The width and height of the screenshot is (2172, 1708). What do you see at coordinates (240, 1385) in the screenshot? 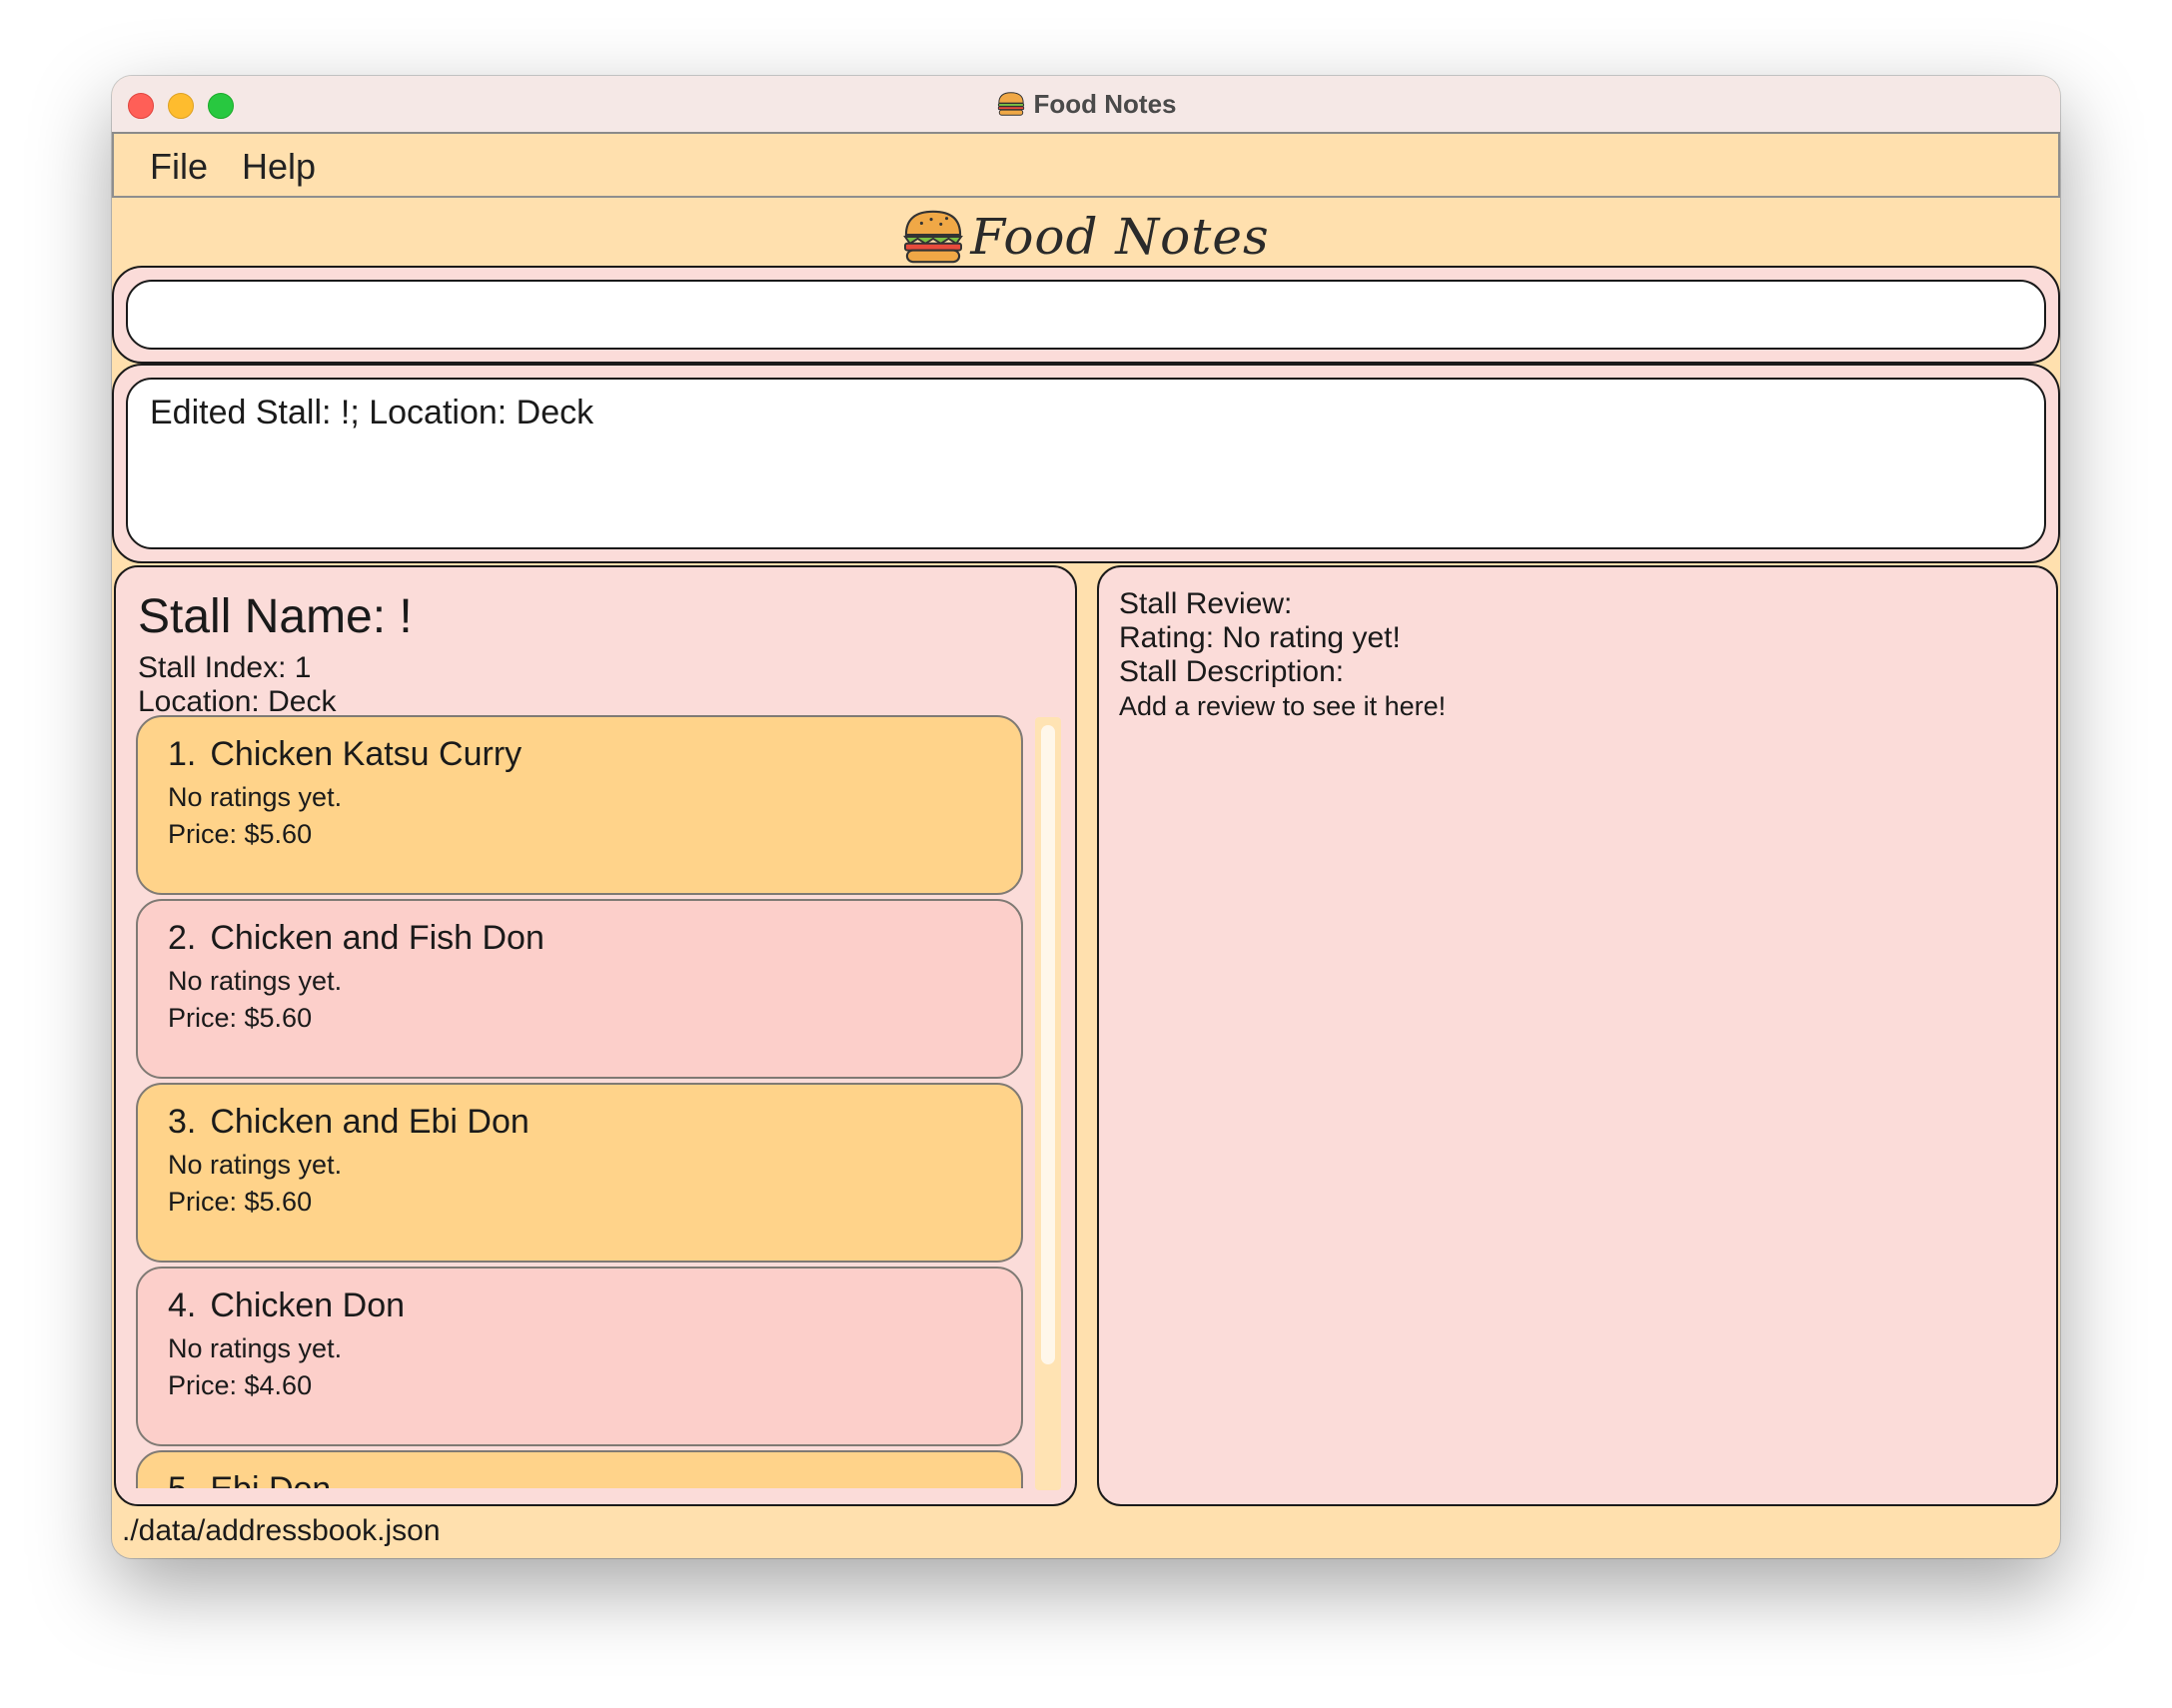
I see `menu-item-price: Price: $4.60` at bounding box center [240, 1385].